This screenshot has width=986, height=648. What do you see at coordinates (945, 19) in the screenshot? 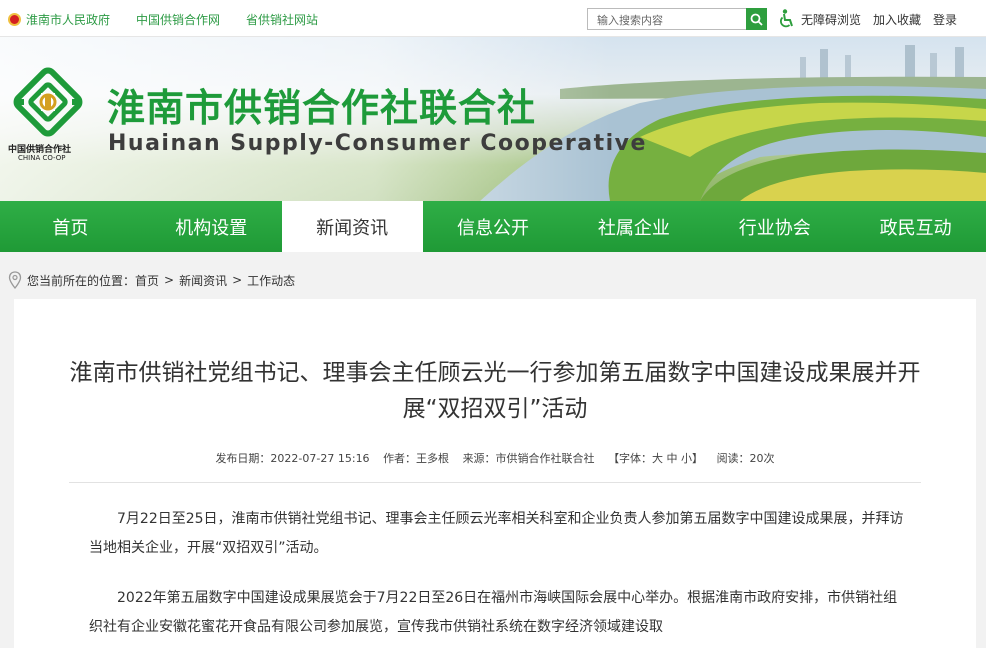
I see `login-link: 登录` at bounding box center [945, 19].